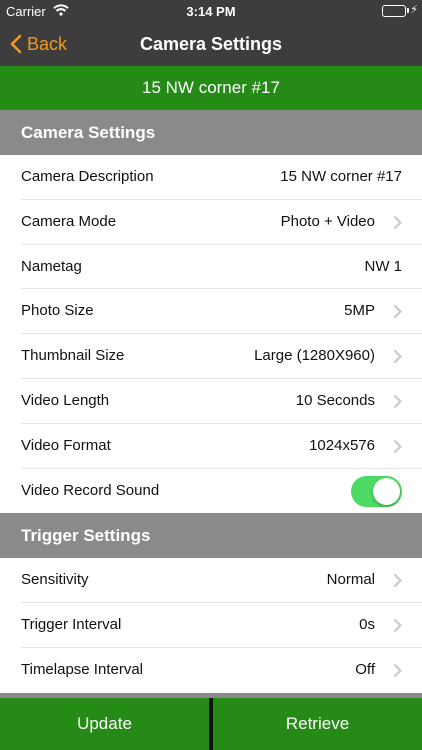  What do you see at coordinates (211, 581) in the screenshot?
I see `row-sensitivity: Sensitivity Normal` at bounding box center [211, 581].